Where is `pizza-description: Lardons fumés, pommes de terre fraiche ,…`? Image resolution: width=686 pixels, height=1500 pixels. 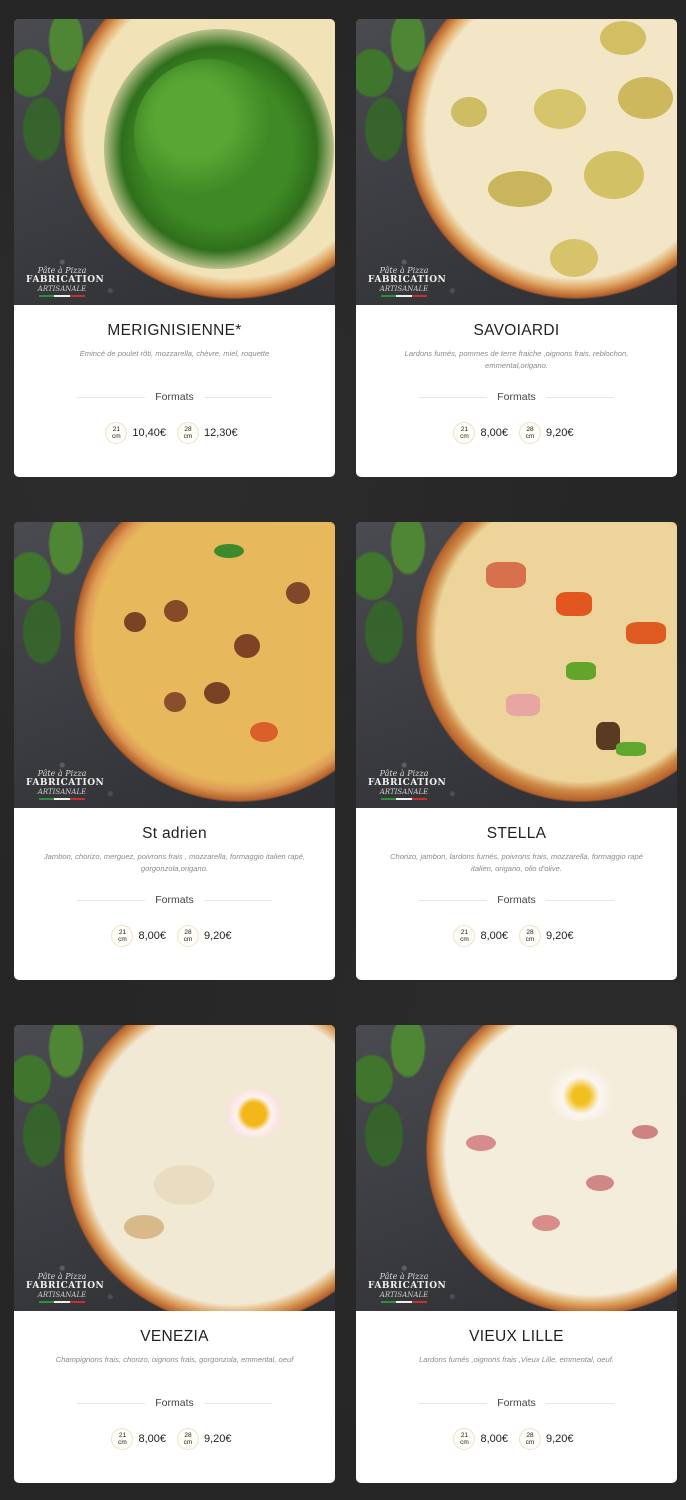 pizza-description: Lardons fumés, pommes de terre fraiche ,… is located at coordinates (516, 359).